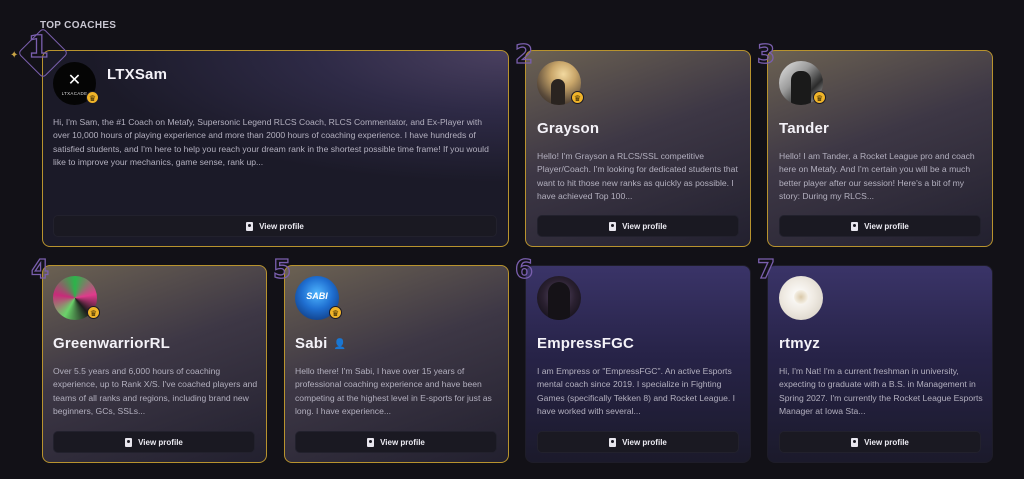  What do you see at coordinates (524, 270) in the screenshot?
I see `rank-badge-6: 6` at bounding box center [524, 270].